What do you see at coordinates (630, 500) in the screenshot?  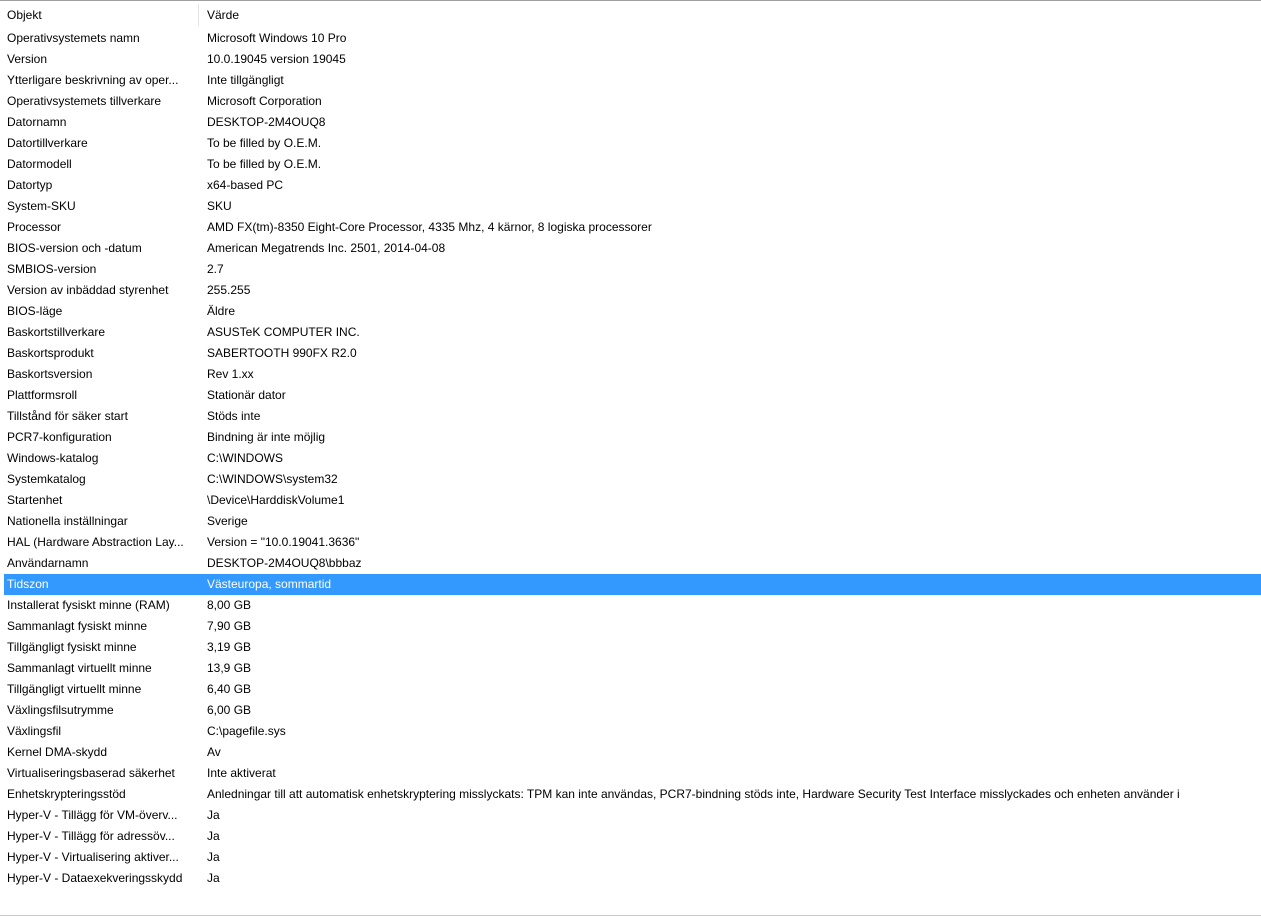 I see `table-row: Startenhet \Device\HarddiskVolume1` at bounding box center [630, 500].